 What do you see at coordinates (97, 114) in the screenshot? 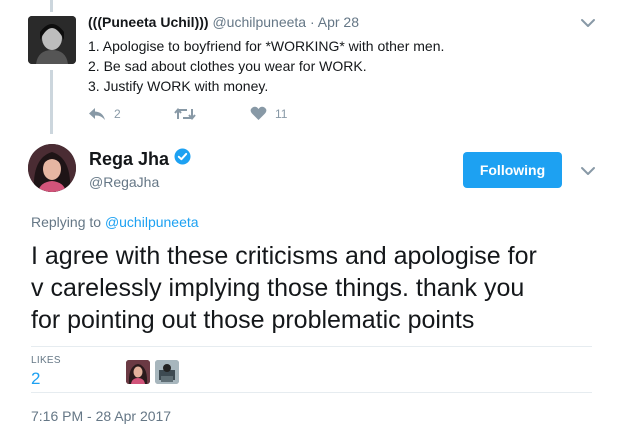
I see `reply-icon` at bounding box center [97, 114].